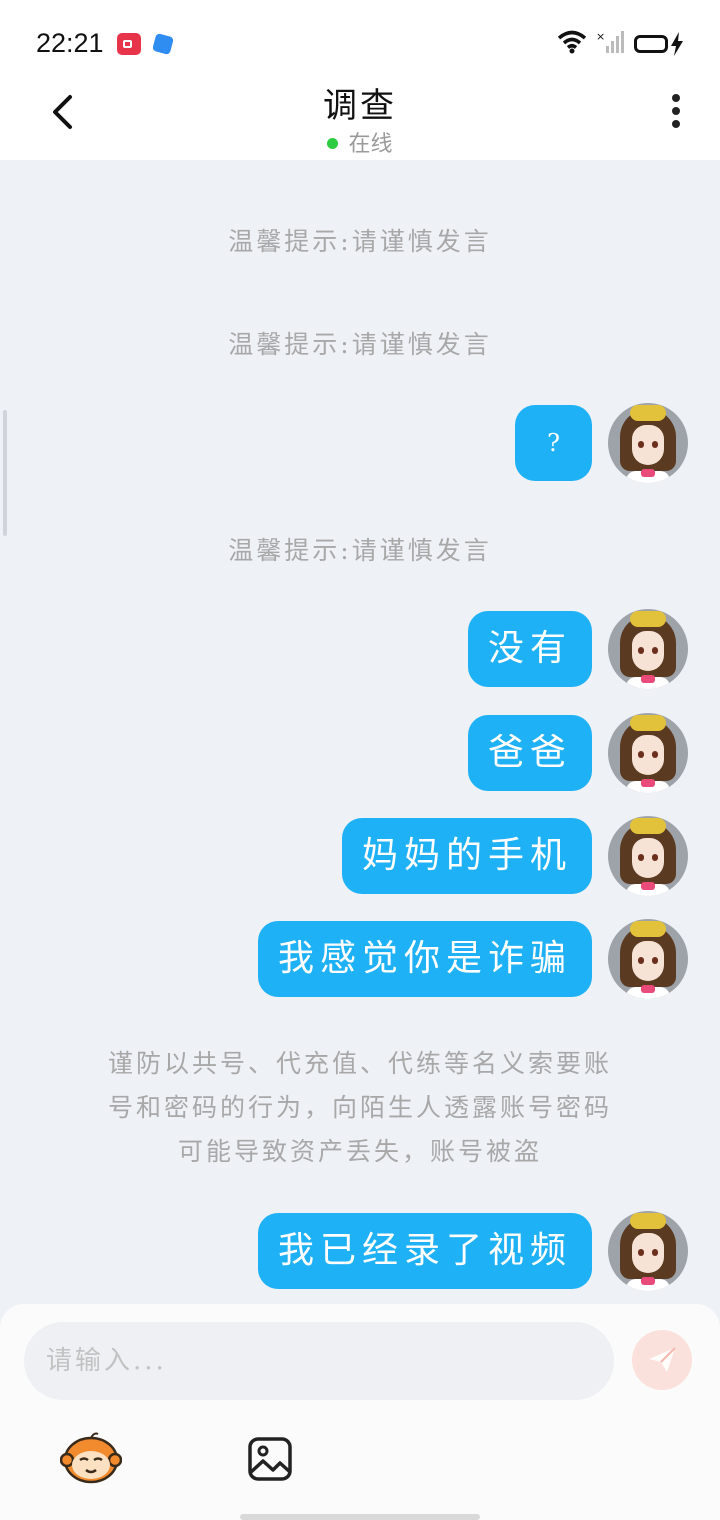 The image size is (720, 1520). I want to click on message-input, so click(319, 1361).